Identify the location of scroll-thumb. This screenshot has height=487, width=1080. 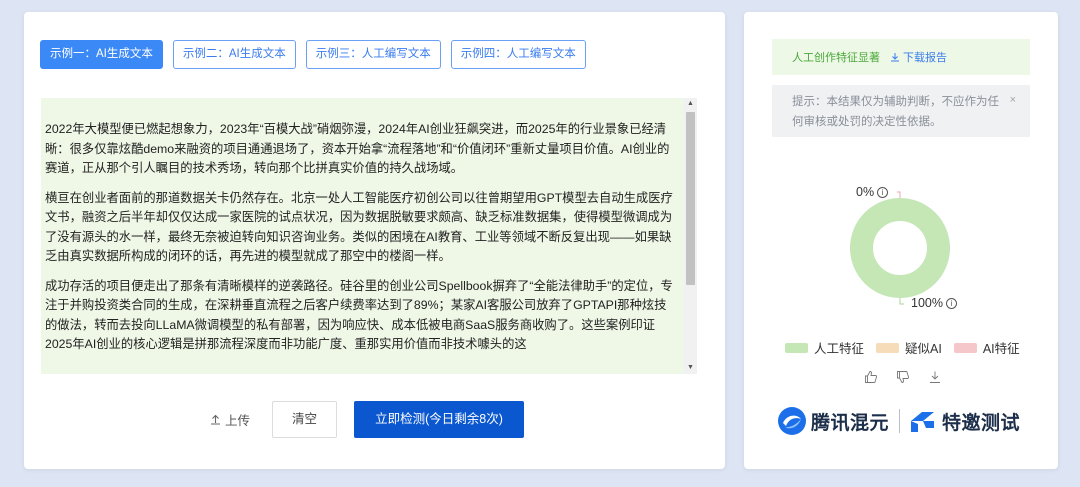
(690, 198).